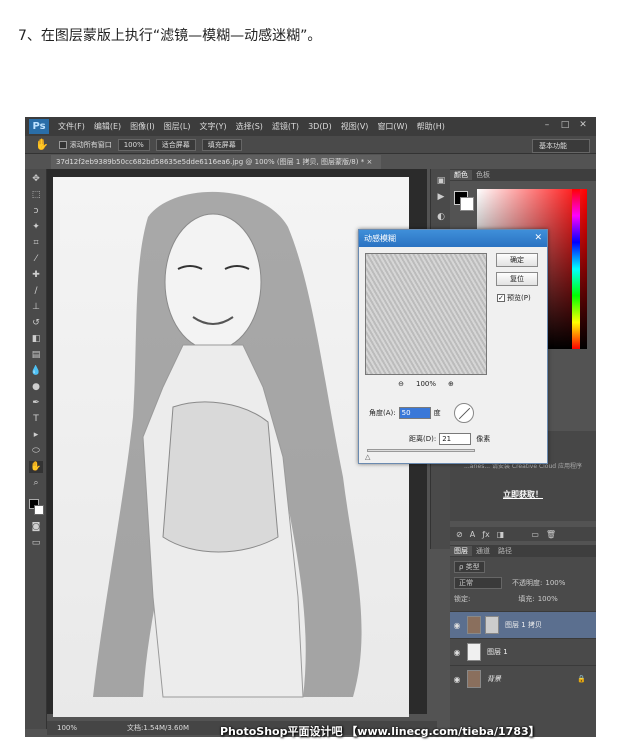  Describe the element at coordinates (421, 450) in the screenshot. I see `distance-slider` at that location.